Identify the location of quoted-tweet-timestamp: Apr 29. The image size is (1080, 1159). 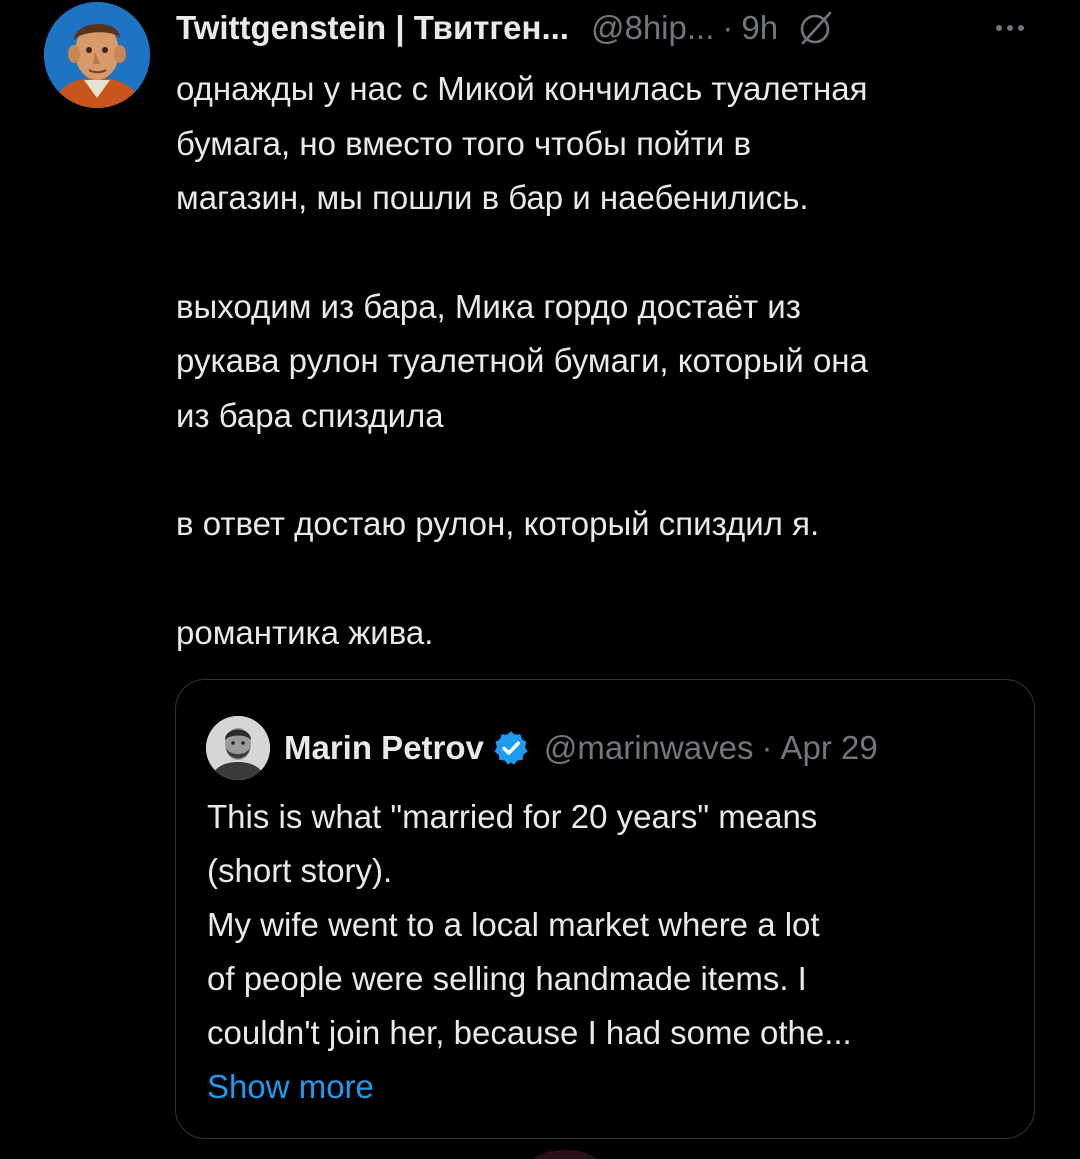
(828, 748).